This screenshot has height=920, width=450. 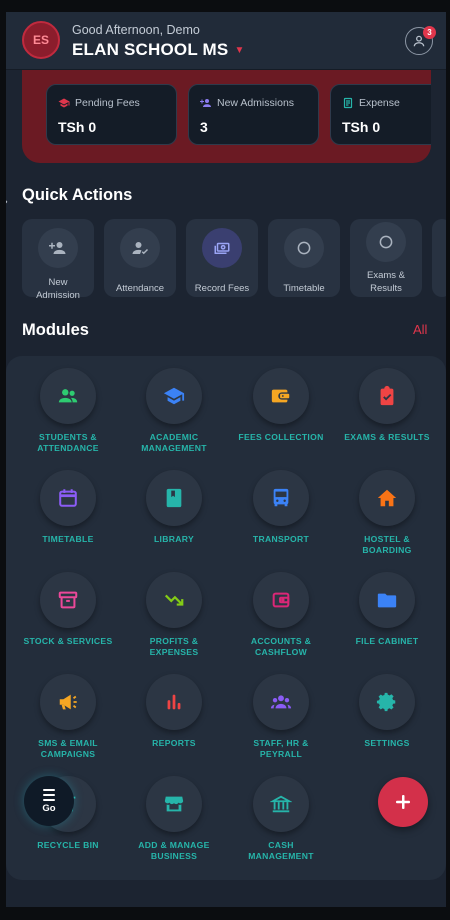 I want to click on menu-icon, so click(x=49, y=795).